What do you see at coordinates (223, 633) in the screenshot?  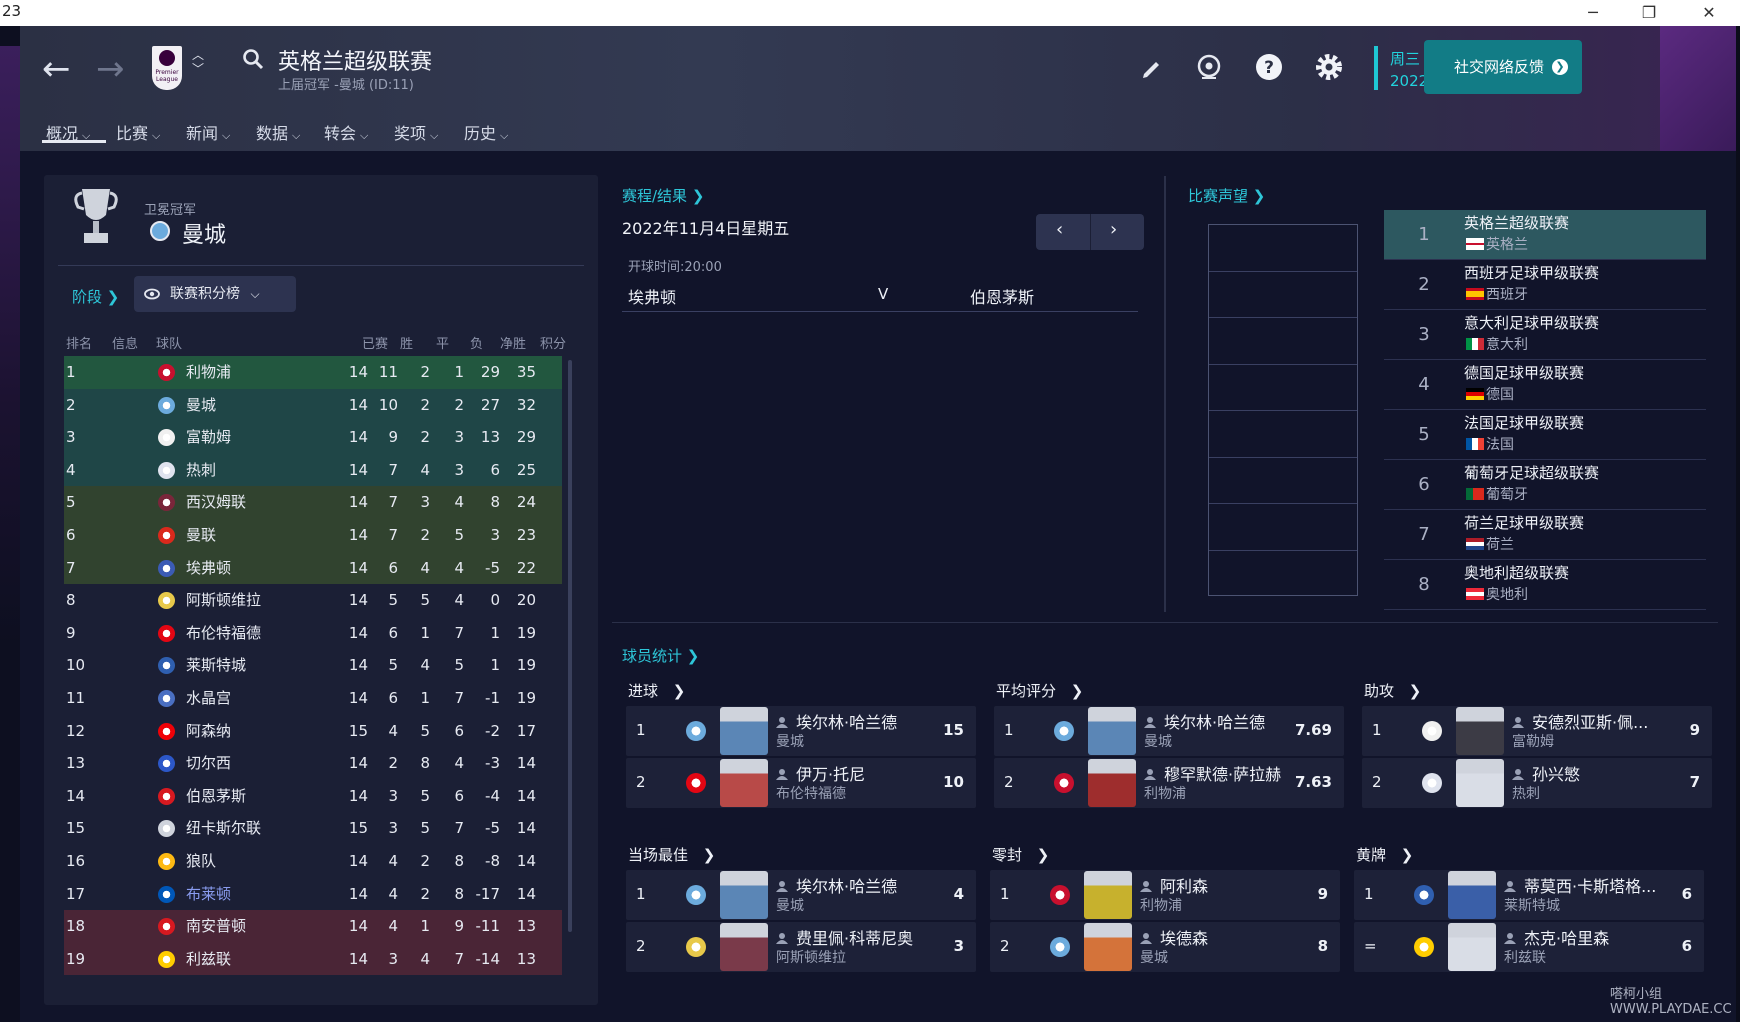 I see `team-name: 布伦特福德` at bounding box center [223, 633].